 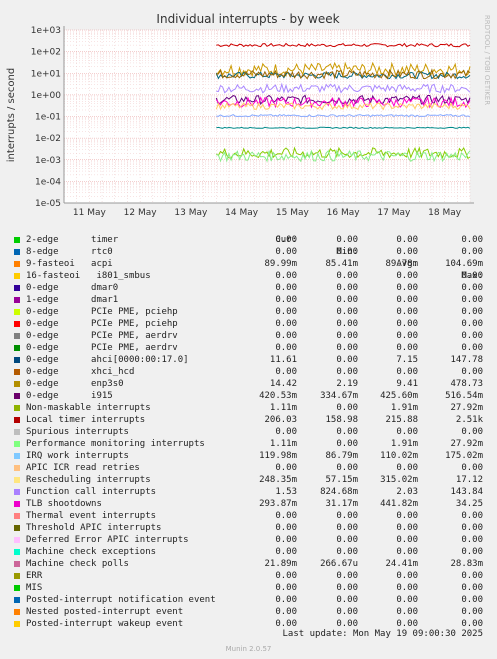 What do you see at coordinates (248, 396) in the screenshot?
I see `legend-row: 0-edge i915 420.53m 334.67m 425.60m 516.54m` at bounding box center [248, 396].